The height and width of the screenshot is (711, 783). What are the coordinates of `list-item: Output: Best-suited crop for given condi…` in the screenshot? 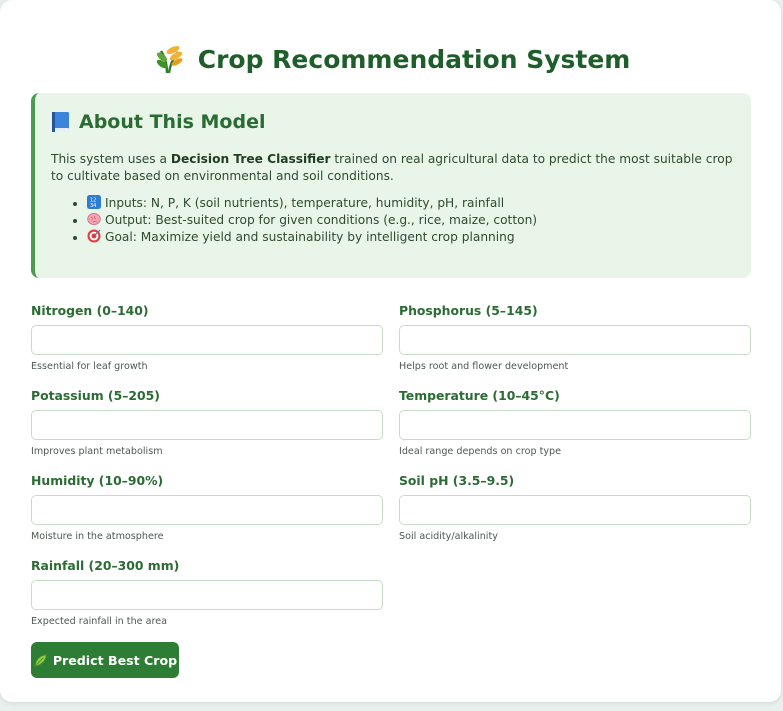 It's located at (411, 220).